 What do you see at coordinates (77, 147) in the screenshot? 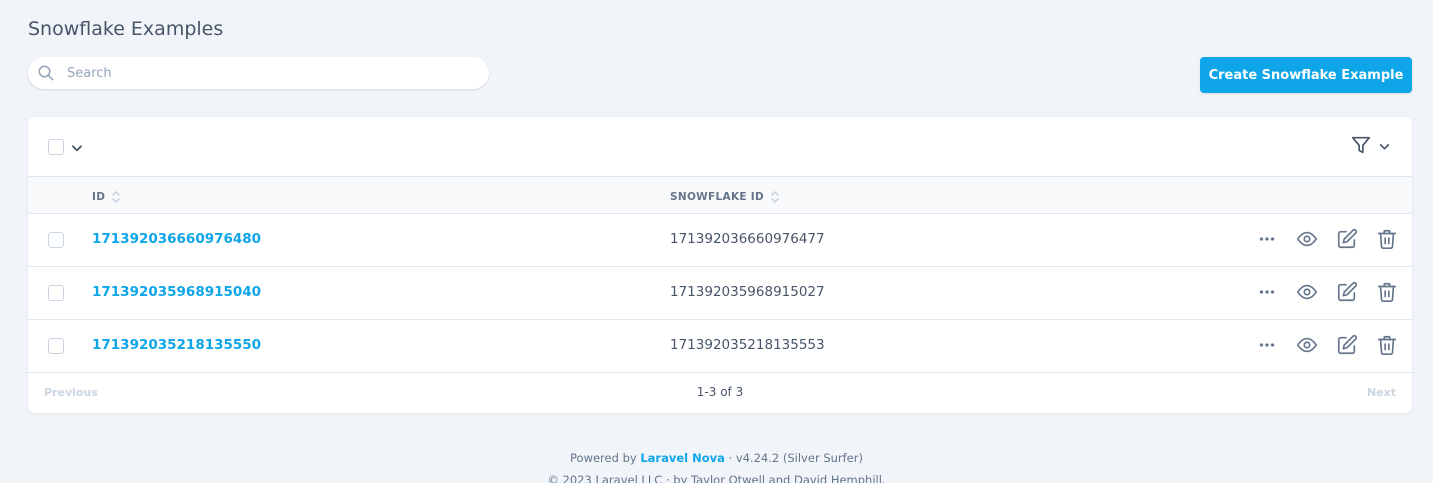
I see `select-all-chevron-down-icon` at bounding box center [77, 147].